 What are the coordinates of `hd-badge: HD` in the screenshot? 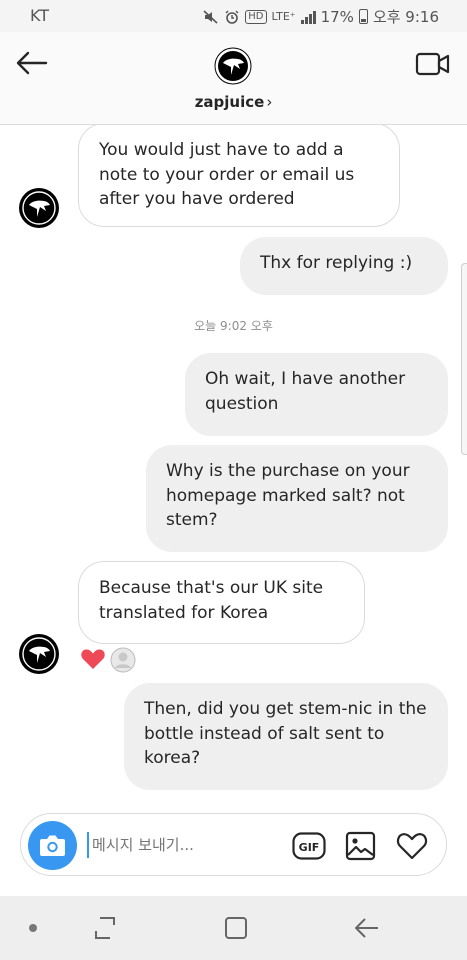 It's located at (256, 16).